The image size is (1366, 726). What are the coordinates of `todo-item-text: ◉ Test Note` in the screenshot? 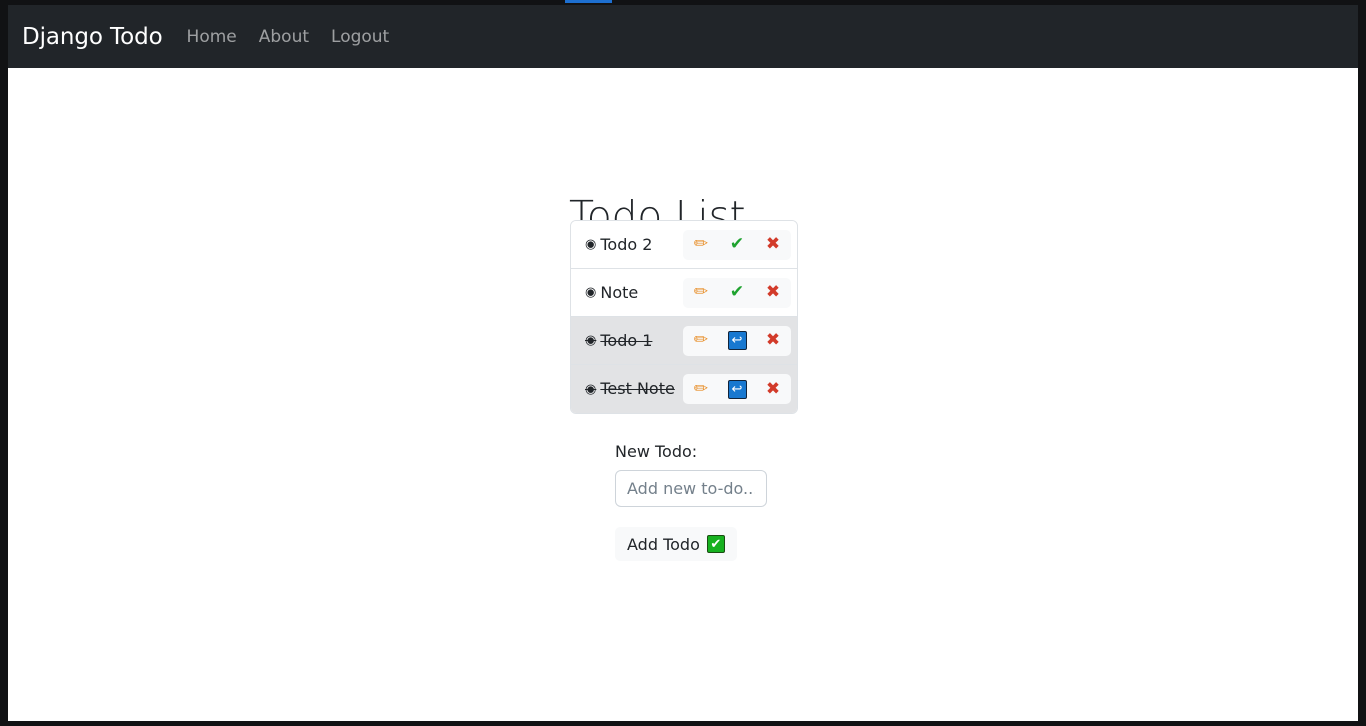 It's located at (630, 389).